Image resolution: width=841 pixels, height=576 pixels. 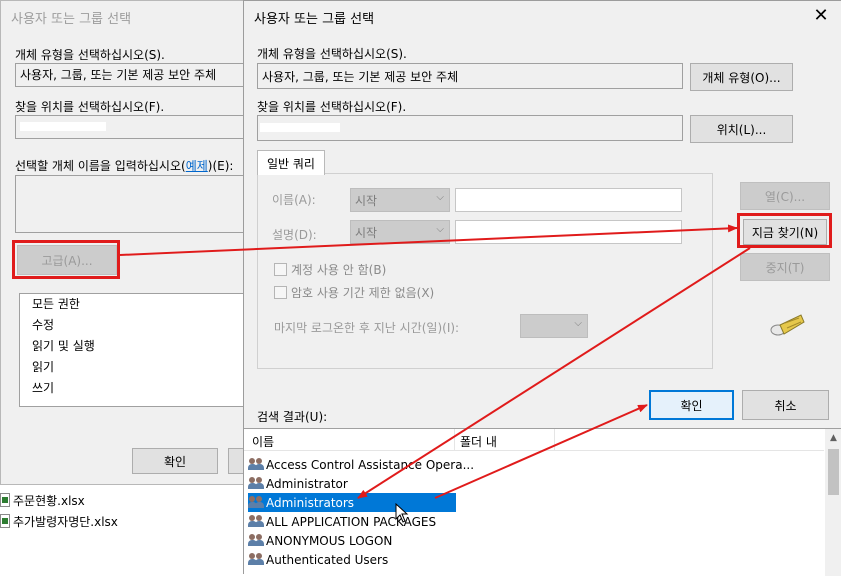 What do you see at coordinates (263, 441) in the screenshot?
I see `column-header-name: 이름` at bounding box center [263, 441].